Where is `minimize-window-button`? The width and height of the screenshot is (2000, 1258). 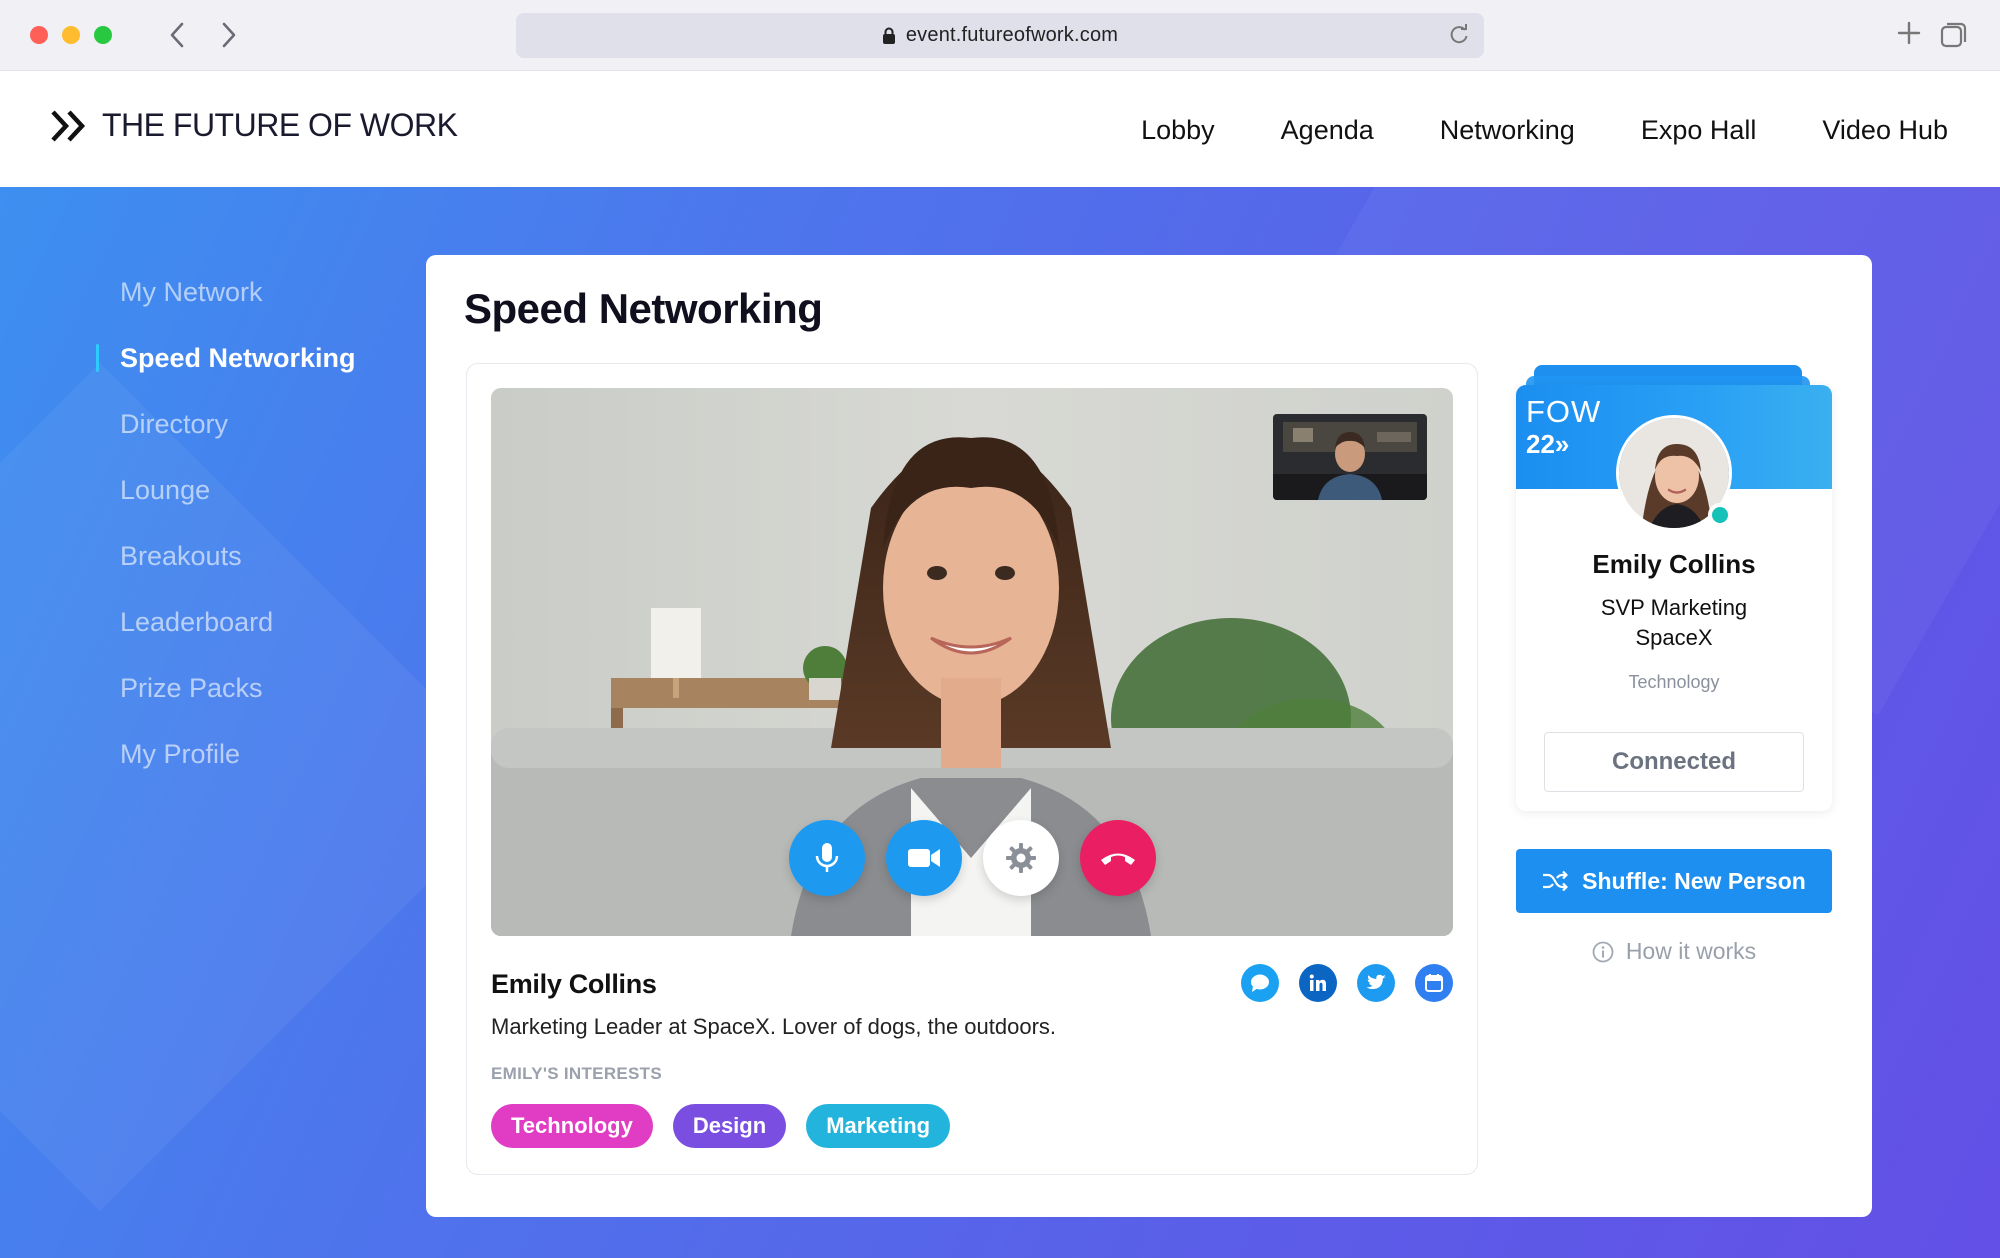
minimize-window-button is located at coordinates (71, 35).